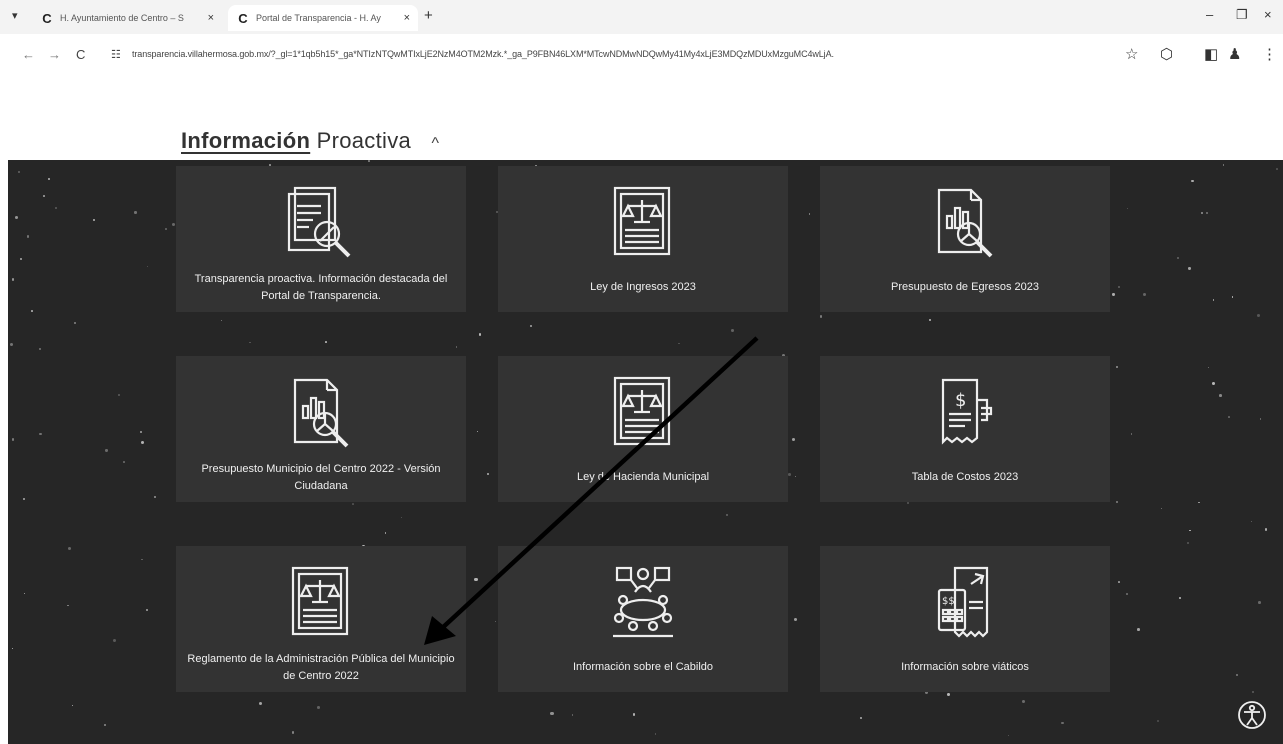  Describe the element at coordinates (642, 221) in the screenshot. I see `law-book-icon` at that location.